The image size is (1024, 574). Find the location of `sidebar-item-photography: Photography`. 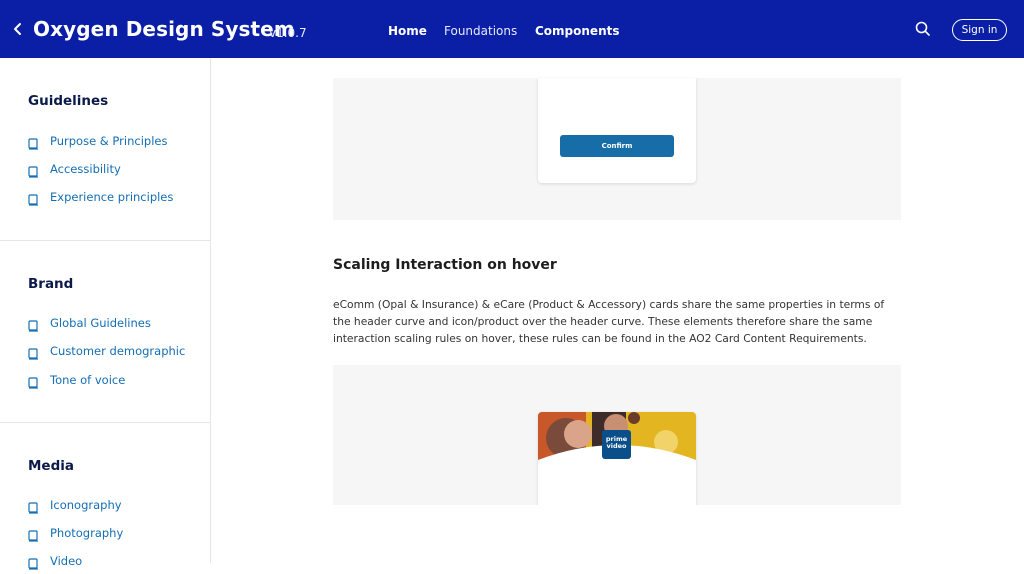

sidebar-item-photography: Photography is located at coordinates (75, 533).